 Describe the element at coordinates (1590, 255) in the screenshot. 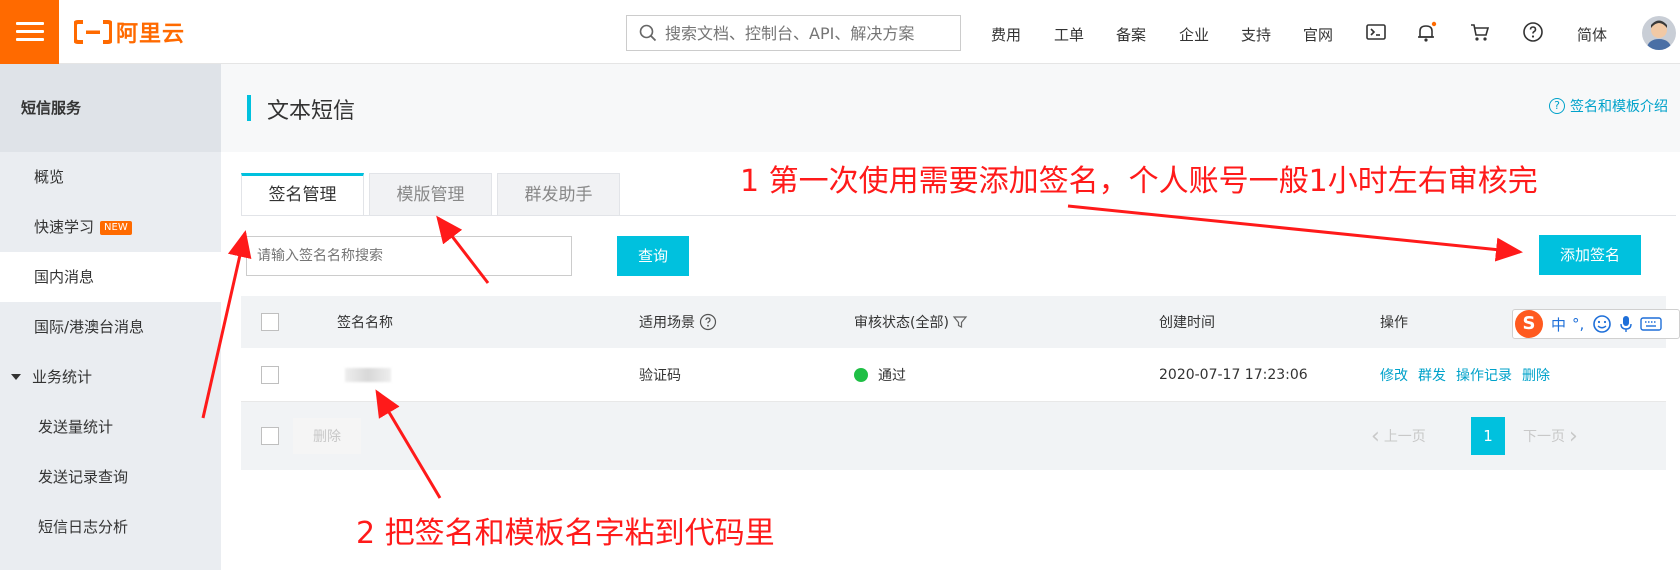

I see `add-signature-button: 添加签名` at that location.